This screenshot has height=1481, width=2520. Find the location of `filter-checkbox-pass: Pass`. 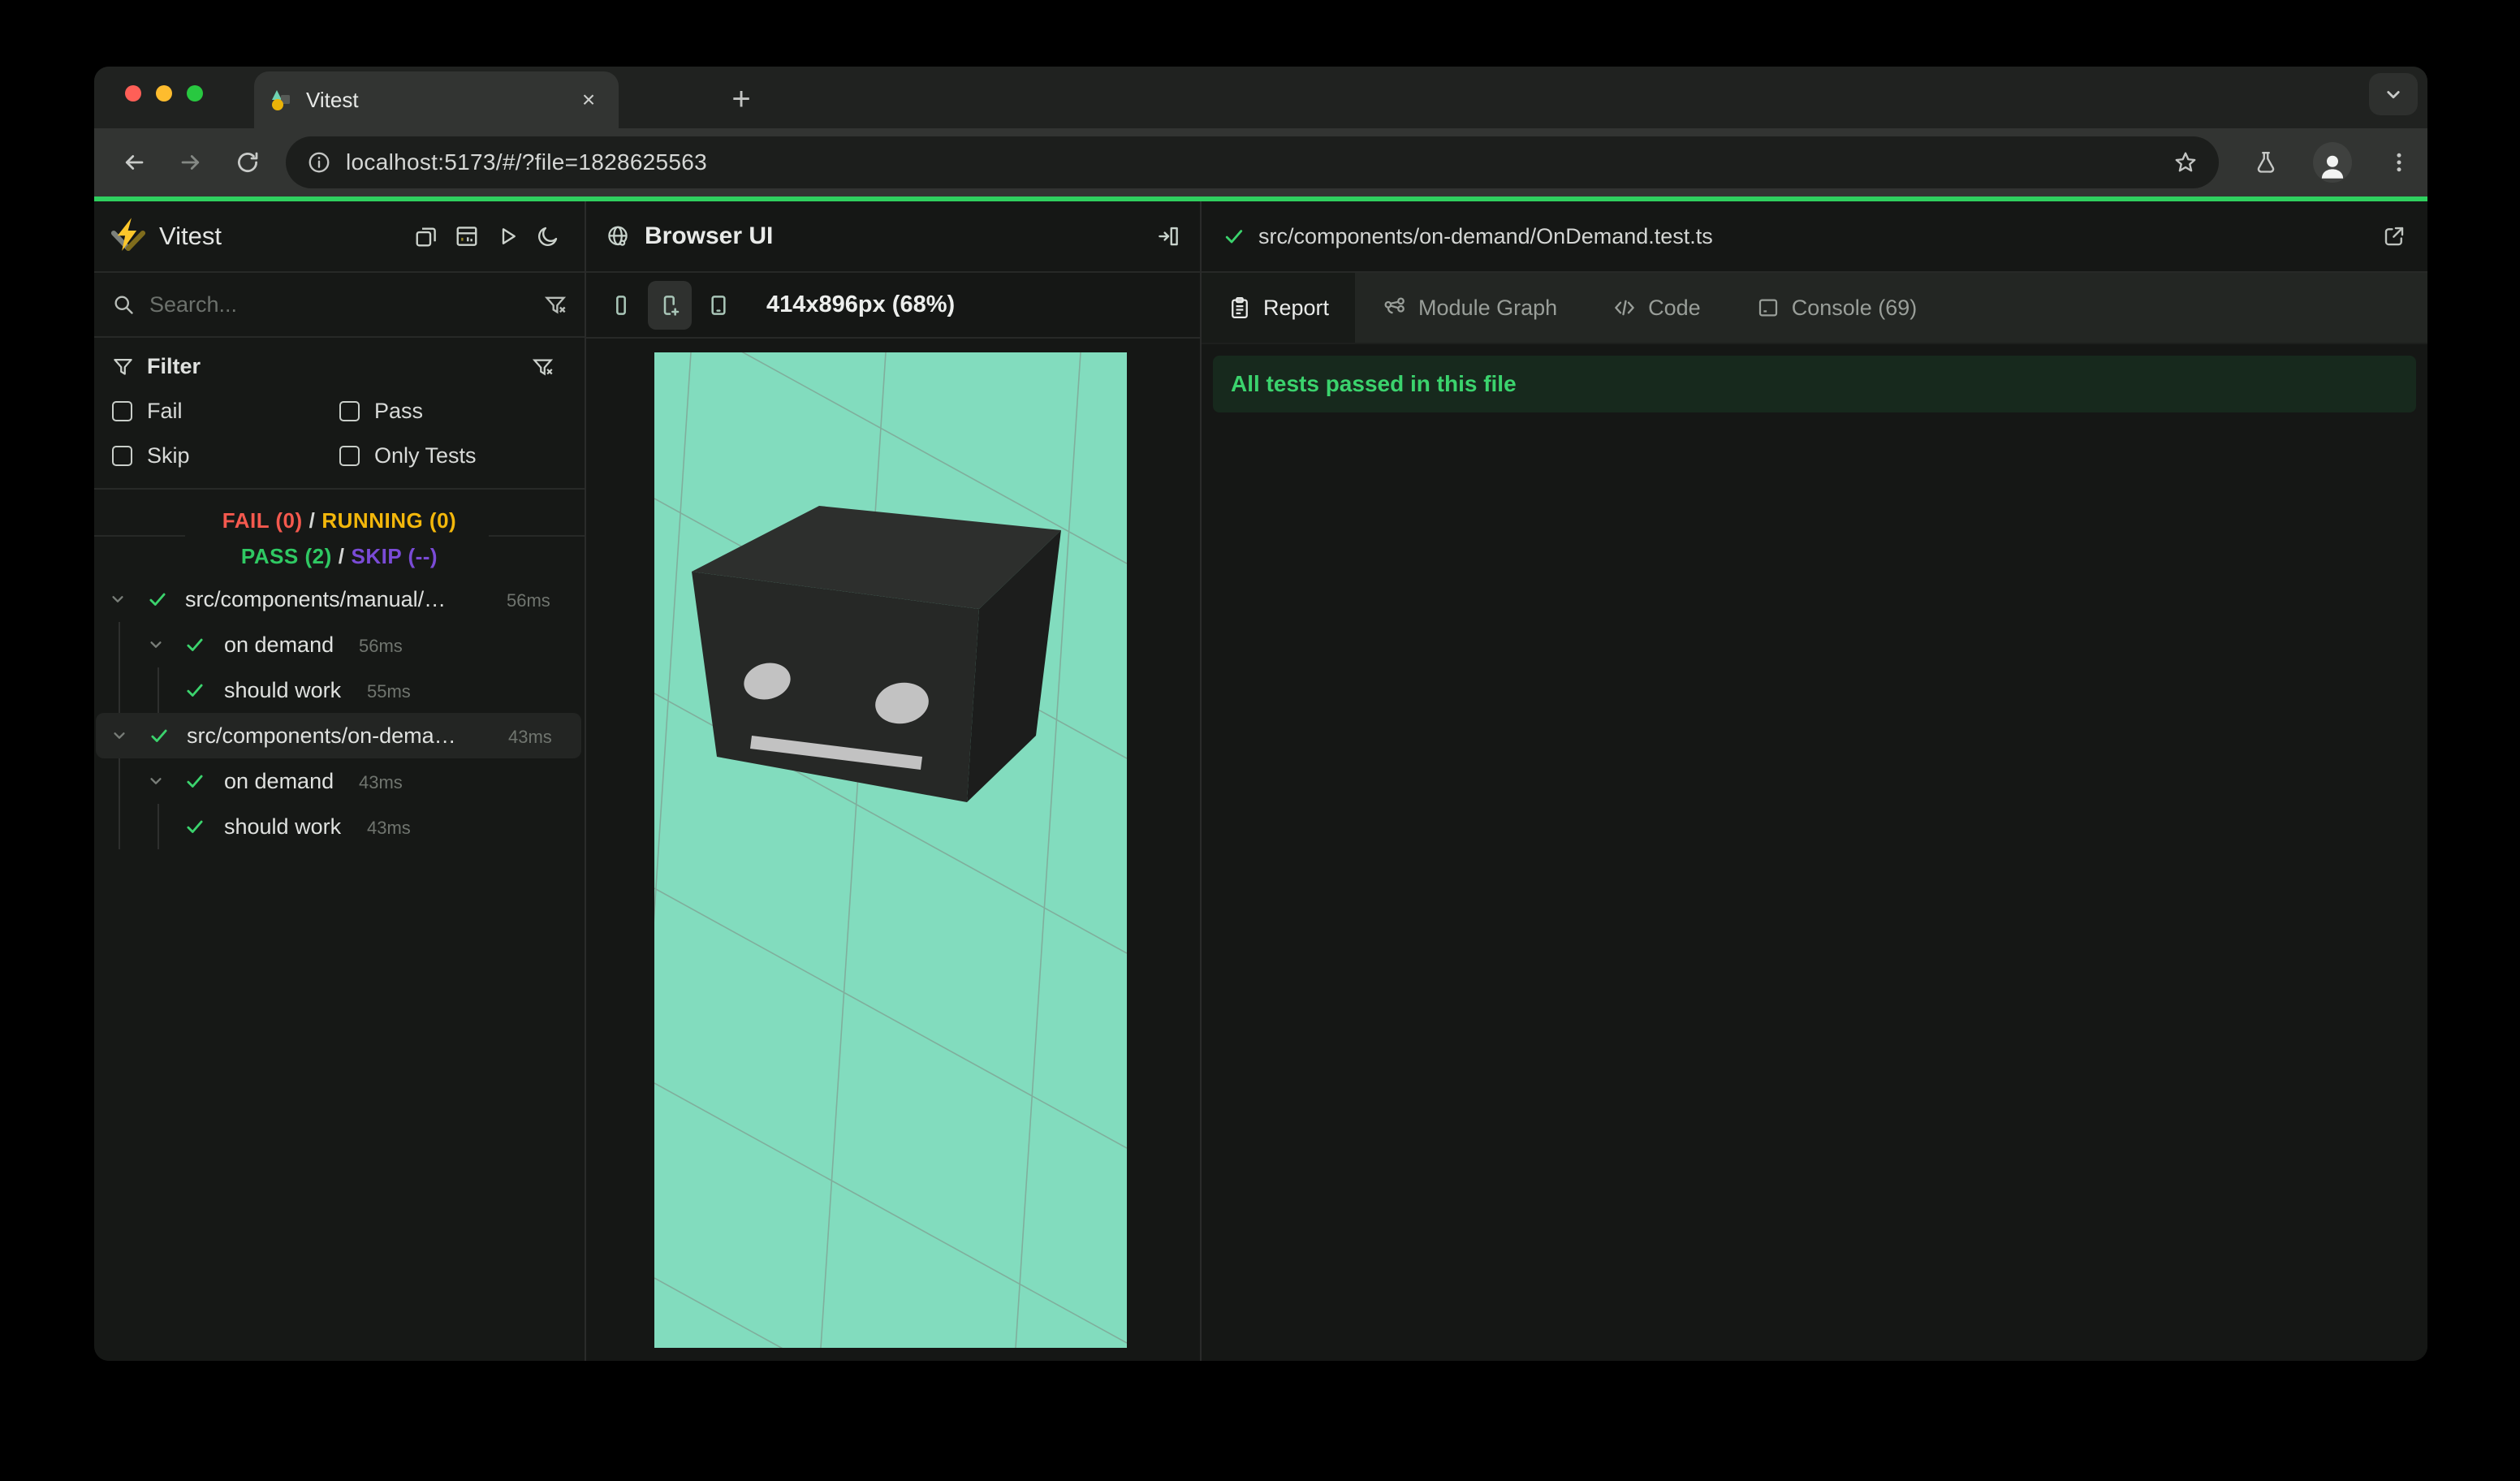

filter-checkbox-pass: Pass is located at coordinates (453, 411).